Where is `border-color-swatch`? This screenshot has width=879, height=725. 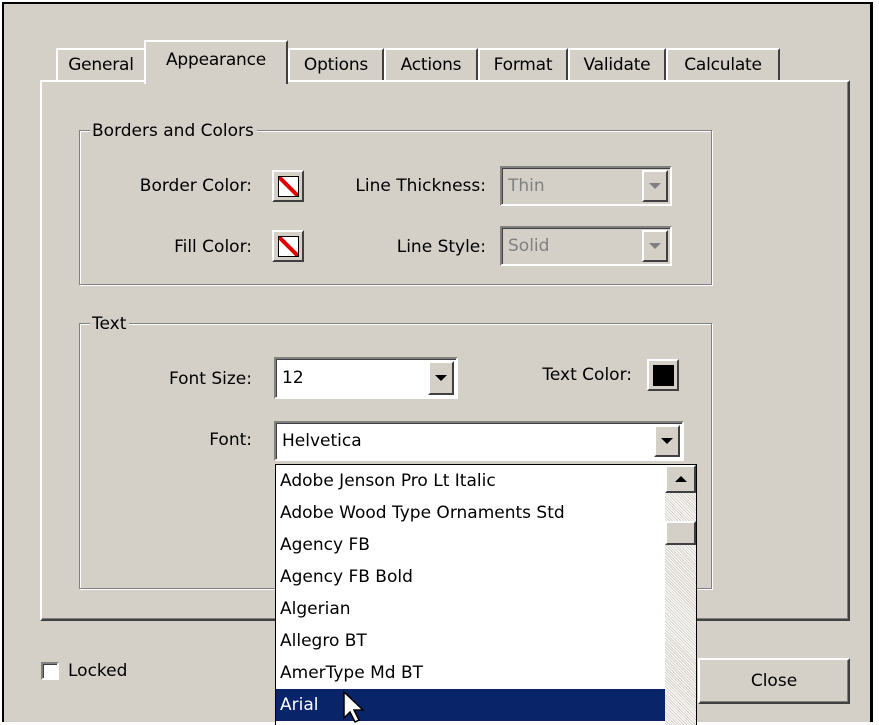 border-color-swatch is located at coordinates (288, 186).